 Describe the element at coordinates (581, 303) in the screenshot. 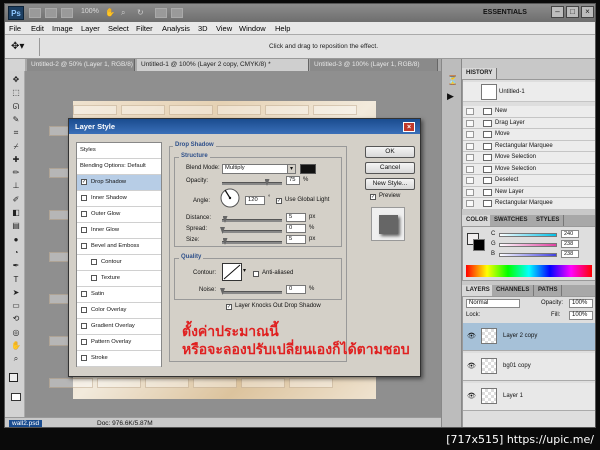

I see `layer-opacity-input: 100%` at that location.